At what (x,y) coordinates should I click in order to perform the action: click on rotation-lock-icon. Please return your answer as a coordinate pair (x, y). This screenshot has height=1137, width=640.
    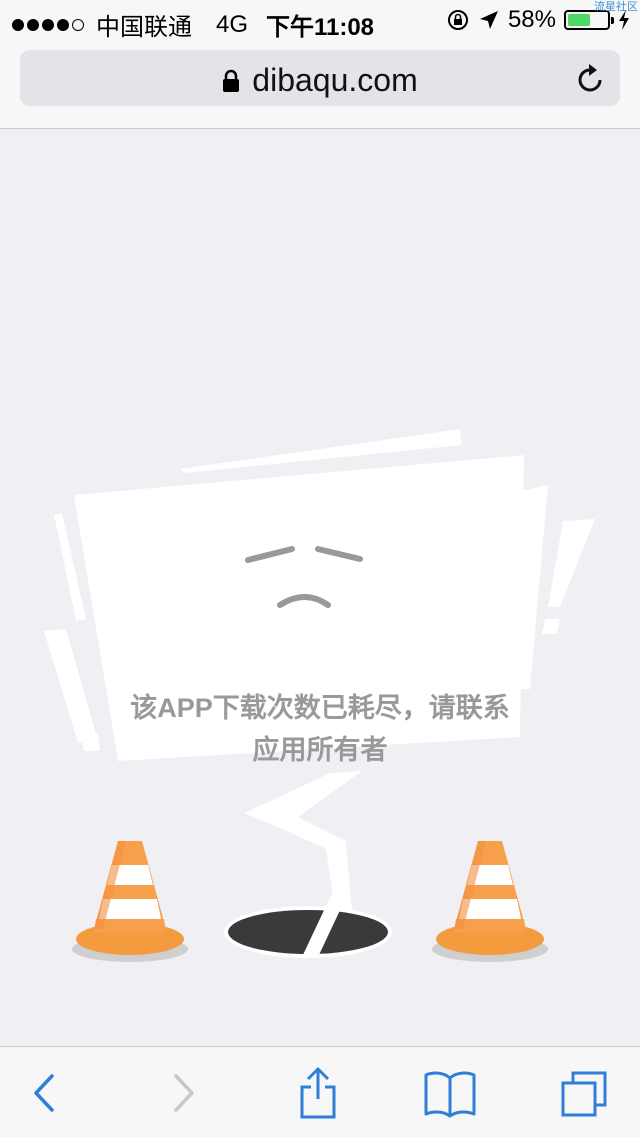
    Looking at the image, I should click on (457, 20).